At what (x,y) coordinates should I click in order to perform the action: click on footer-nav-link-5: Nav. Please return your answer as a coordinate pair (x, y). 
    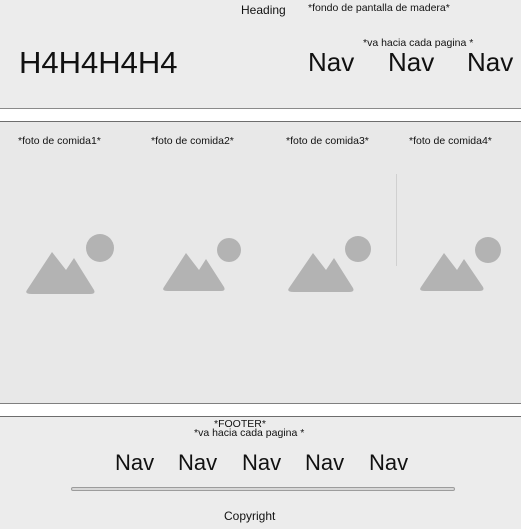
    Looking at the image, I should click on (388, 463).